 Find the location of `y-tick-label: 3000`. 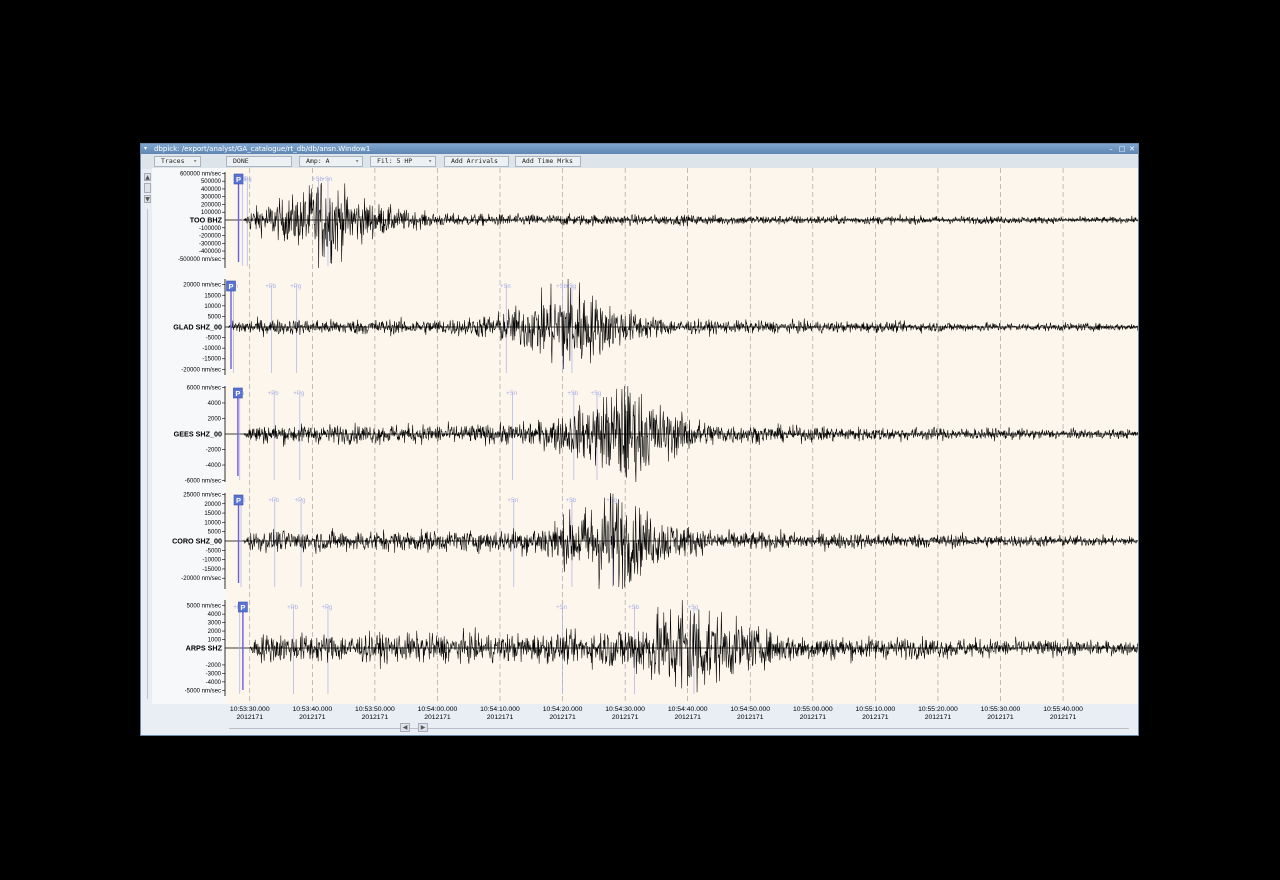

y-tick-label: 3000 is located at coordinates (215, 624).